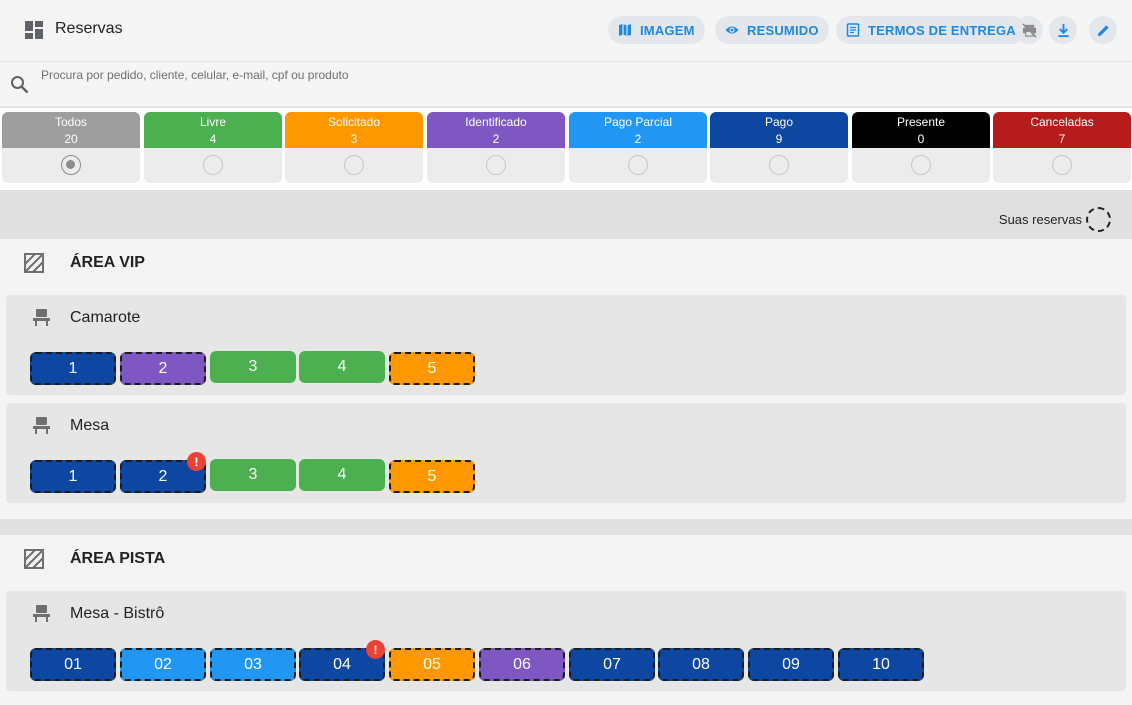 Image resolution: width=1132 pixels, height=705 pixels. What do you see at coordinates (566, 453) in the screenshot?
I see `sector-mesa: Mesa 1 2 ! 3 4 5` at bounding box center [566, 453].